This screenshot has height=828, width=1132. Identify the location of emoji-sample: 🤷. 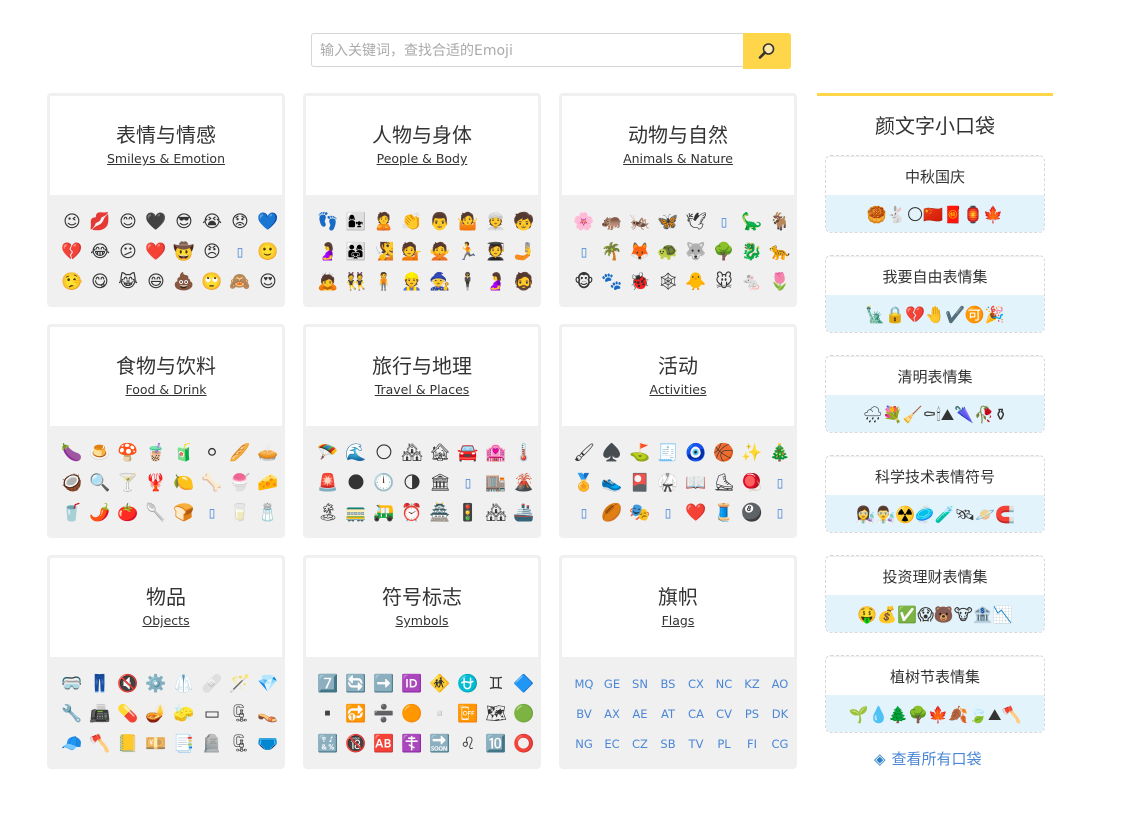
(468, 222).